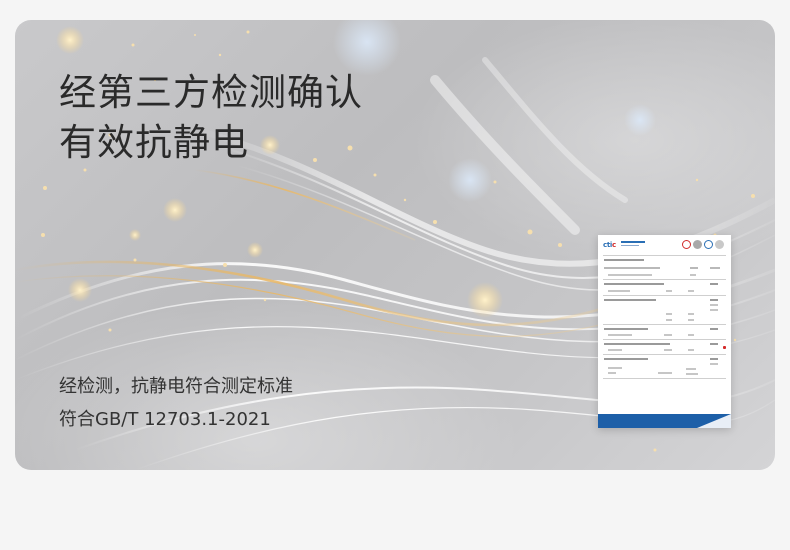 The width and height of the screenshot is (790, 550). What do you see at coordinates (211, 92) in the screenshot?
I see `headline-line-1: 经第三方检测确认` at bounding box center [211, 92].